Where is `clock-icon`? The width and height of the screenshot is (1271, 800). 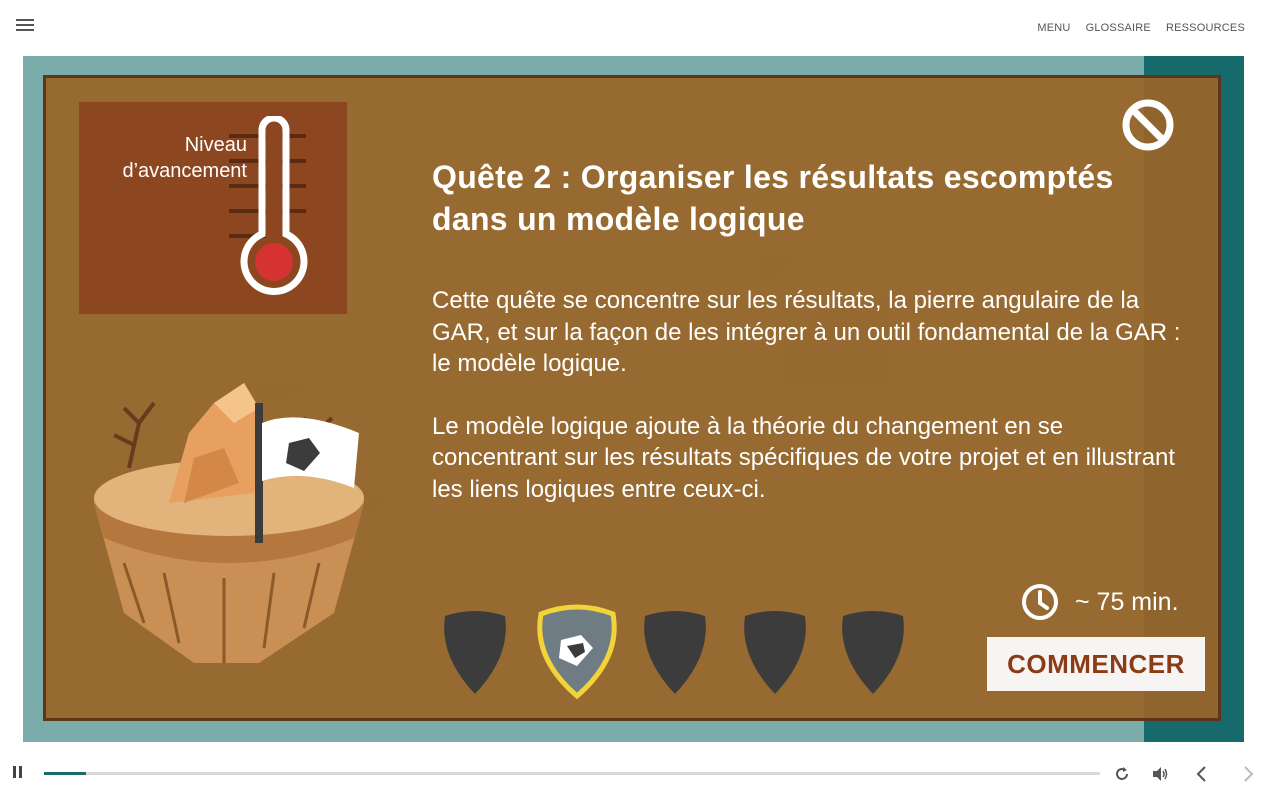
clock-icon is located at coordinates (1040, 602).